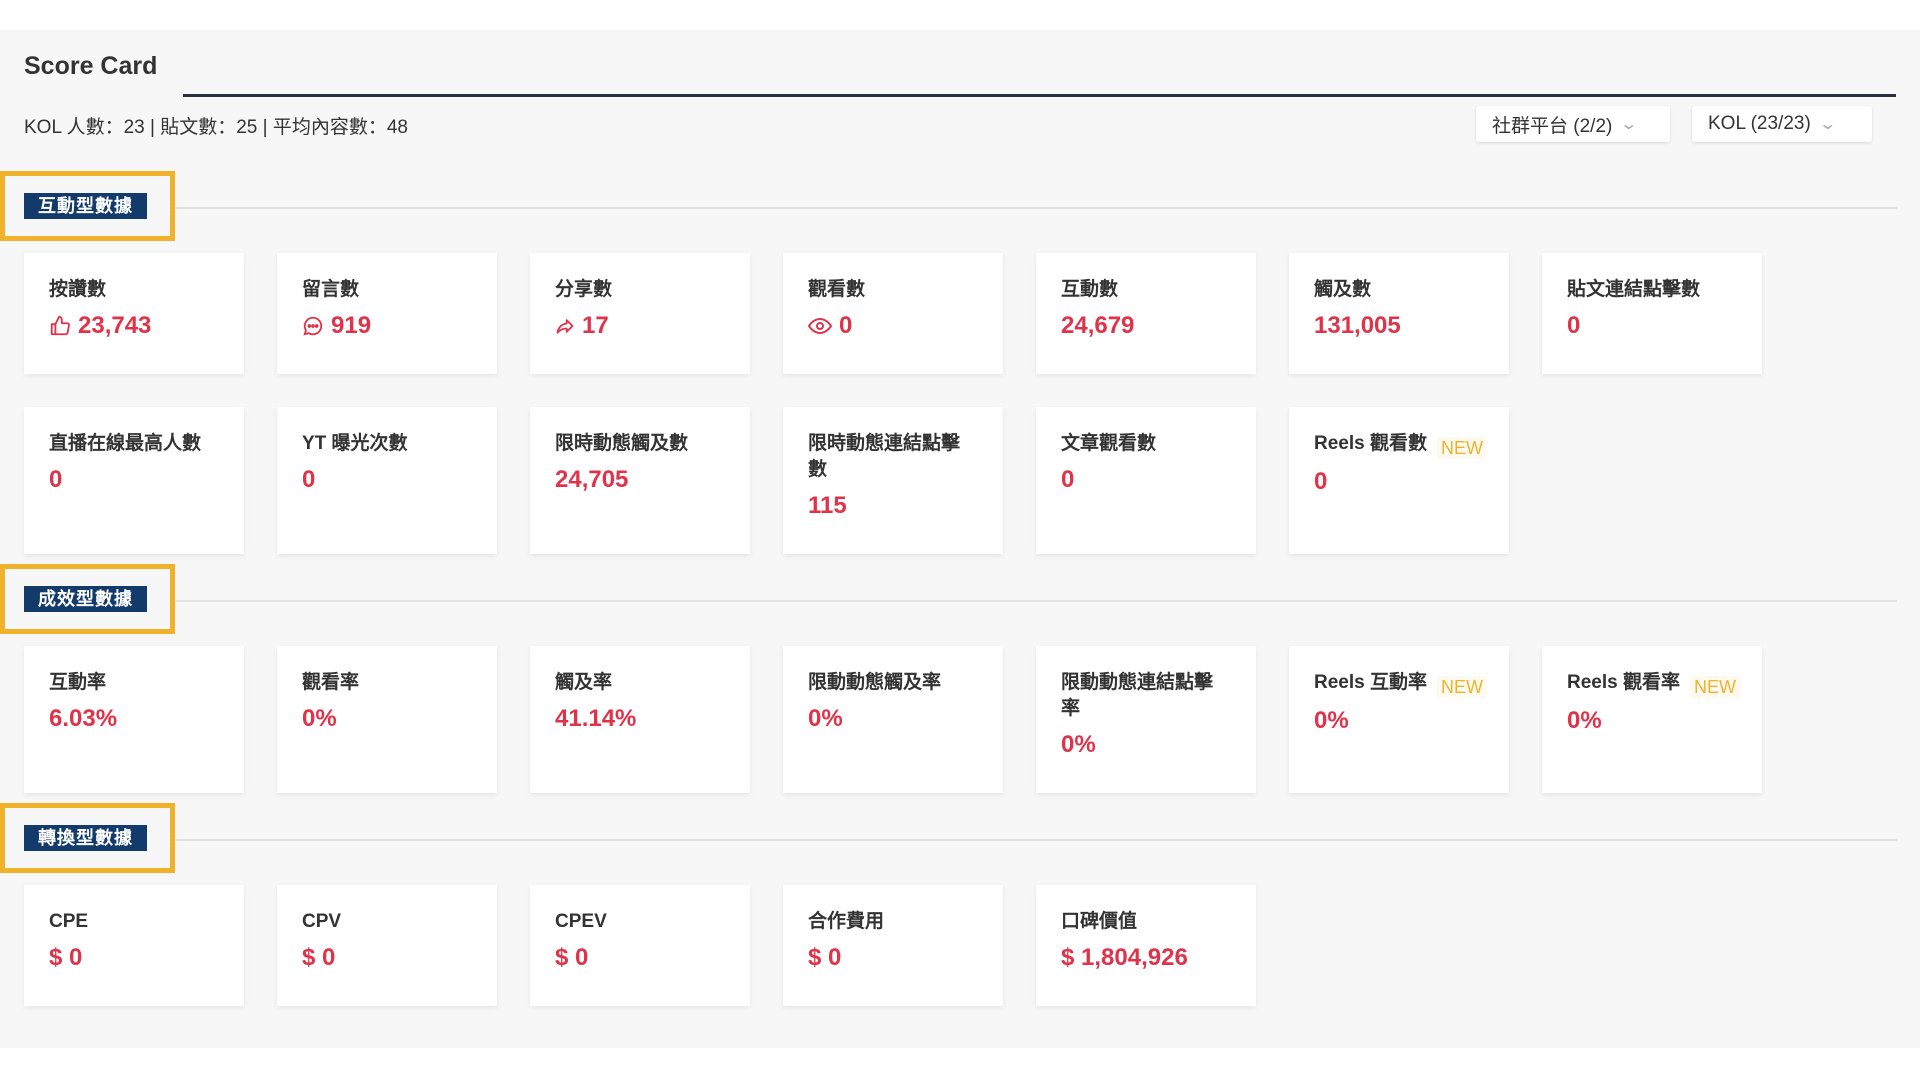  What do you see at coordinates (134, 945) in the screenshot?
I see `metric-card-cpe: CPE $ 0` at bounding box center [134, 945].